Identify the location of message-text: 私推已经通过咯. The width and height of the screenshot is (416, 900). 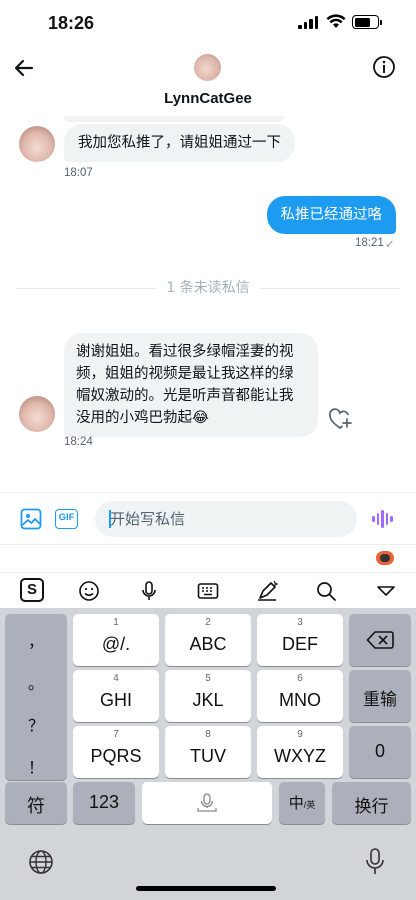
(331, 215).